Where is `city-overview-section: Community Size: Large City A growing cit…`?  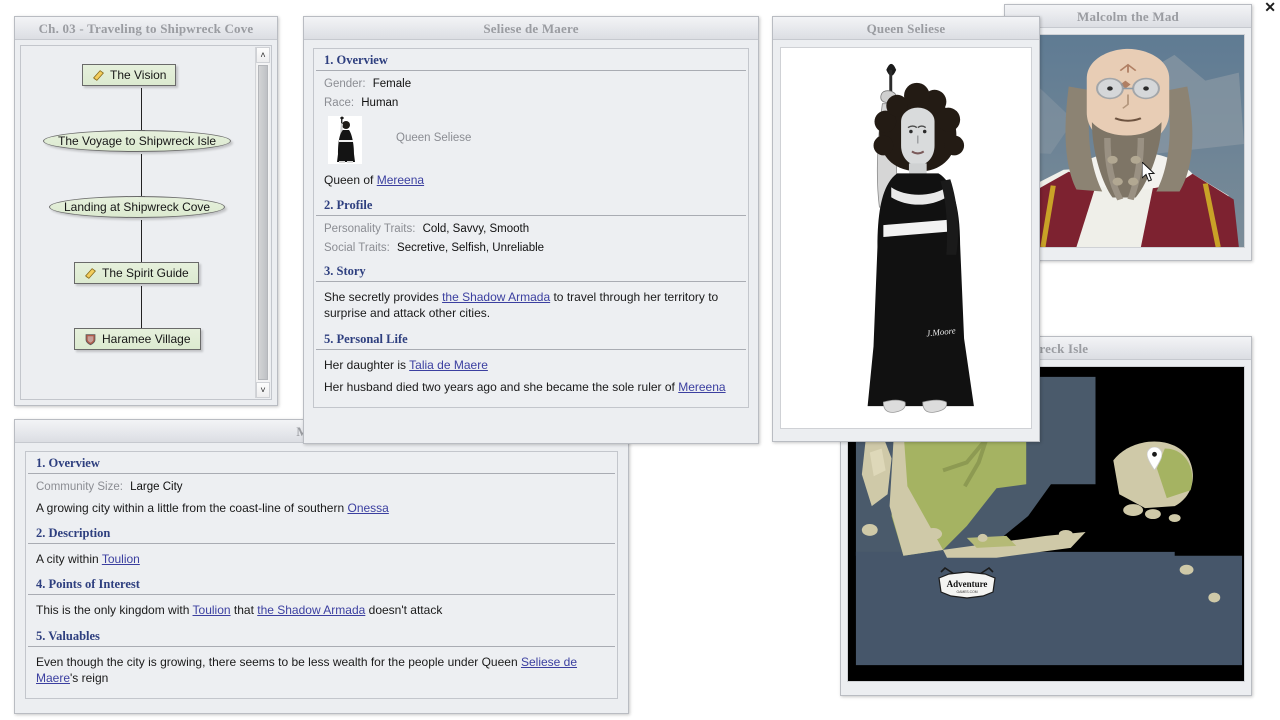
city-overview-section: Community Size: Large City A growing cit… is located at coordinates (321, 498).